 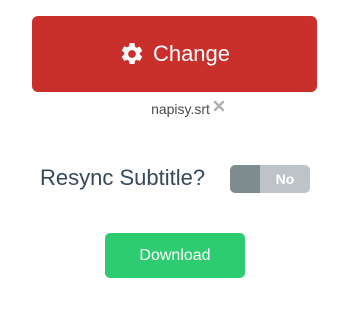 What do you see at coordinates (191, 53) in the screenshot?
I see `change-button-label: Change` at bounding box center [191, 53].